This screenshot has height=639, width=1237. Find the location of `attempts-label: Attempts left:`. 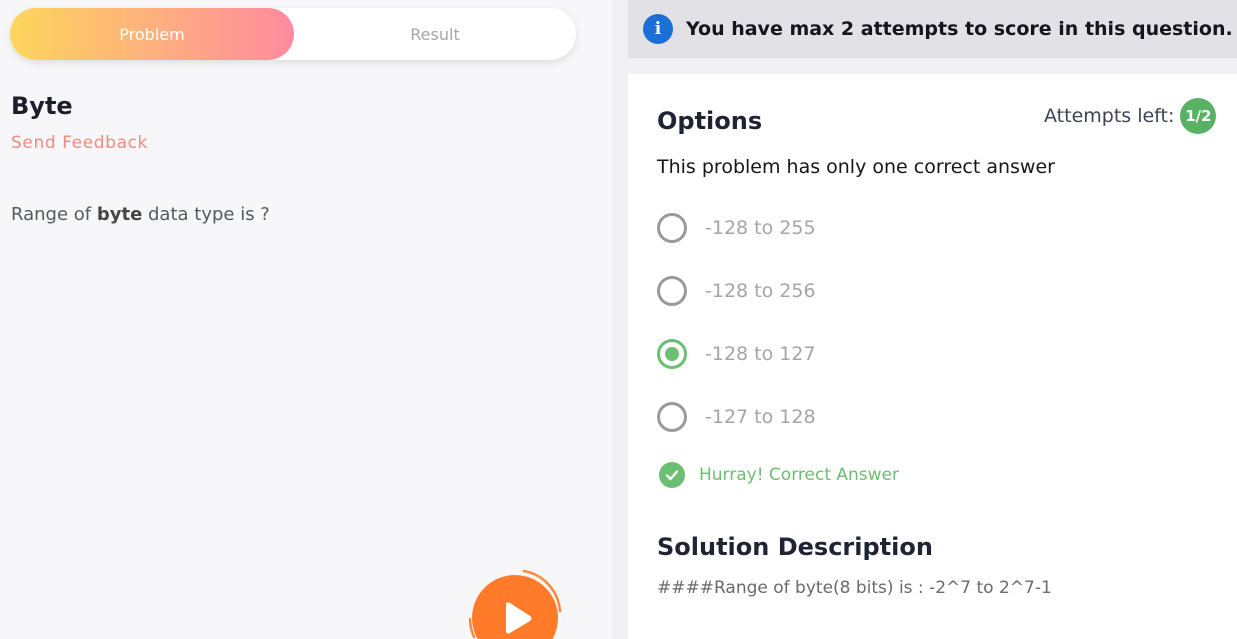

attempts-label: Attempts left: is located at coordinates (1109, 116).